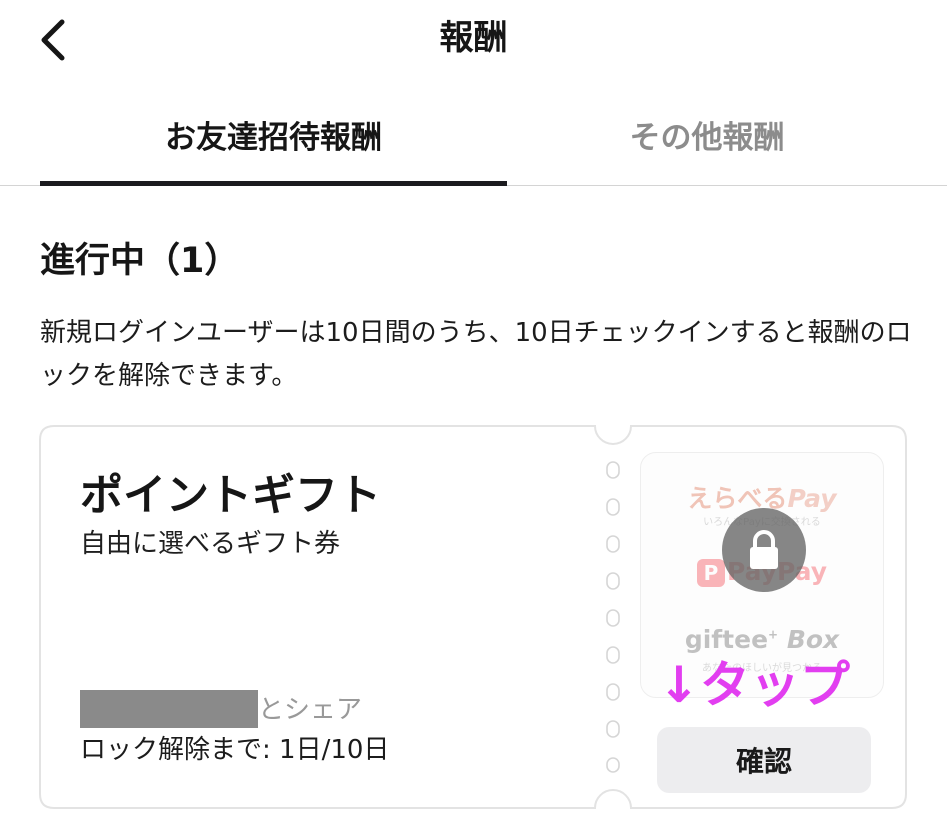 The width and height of the screenshot is (947, 829). I want to click on gift-subtitle: 自由に選べるギフト券, so click(210, 544).